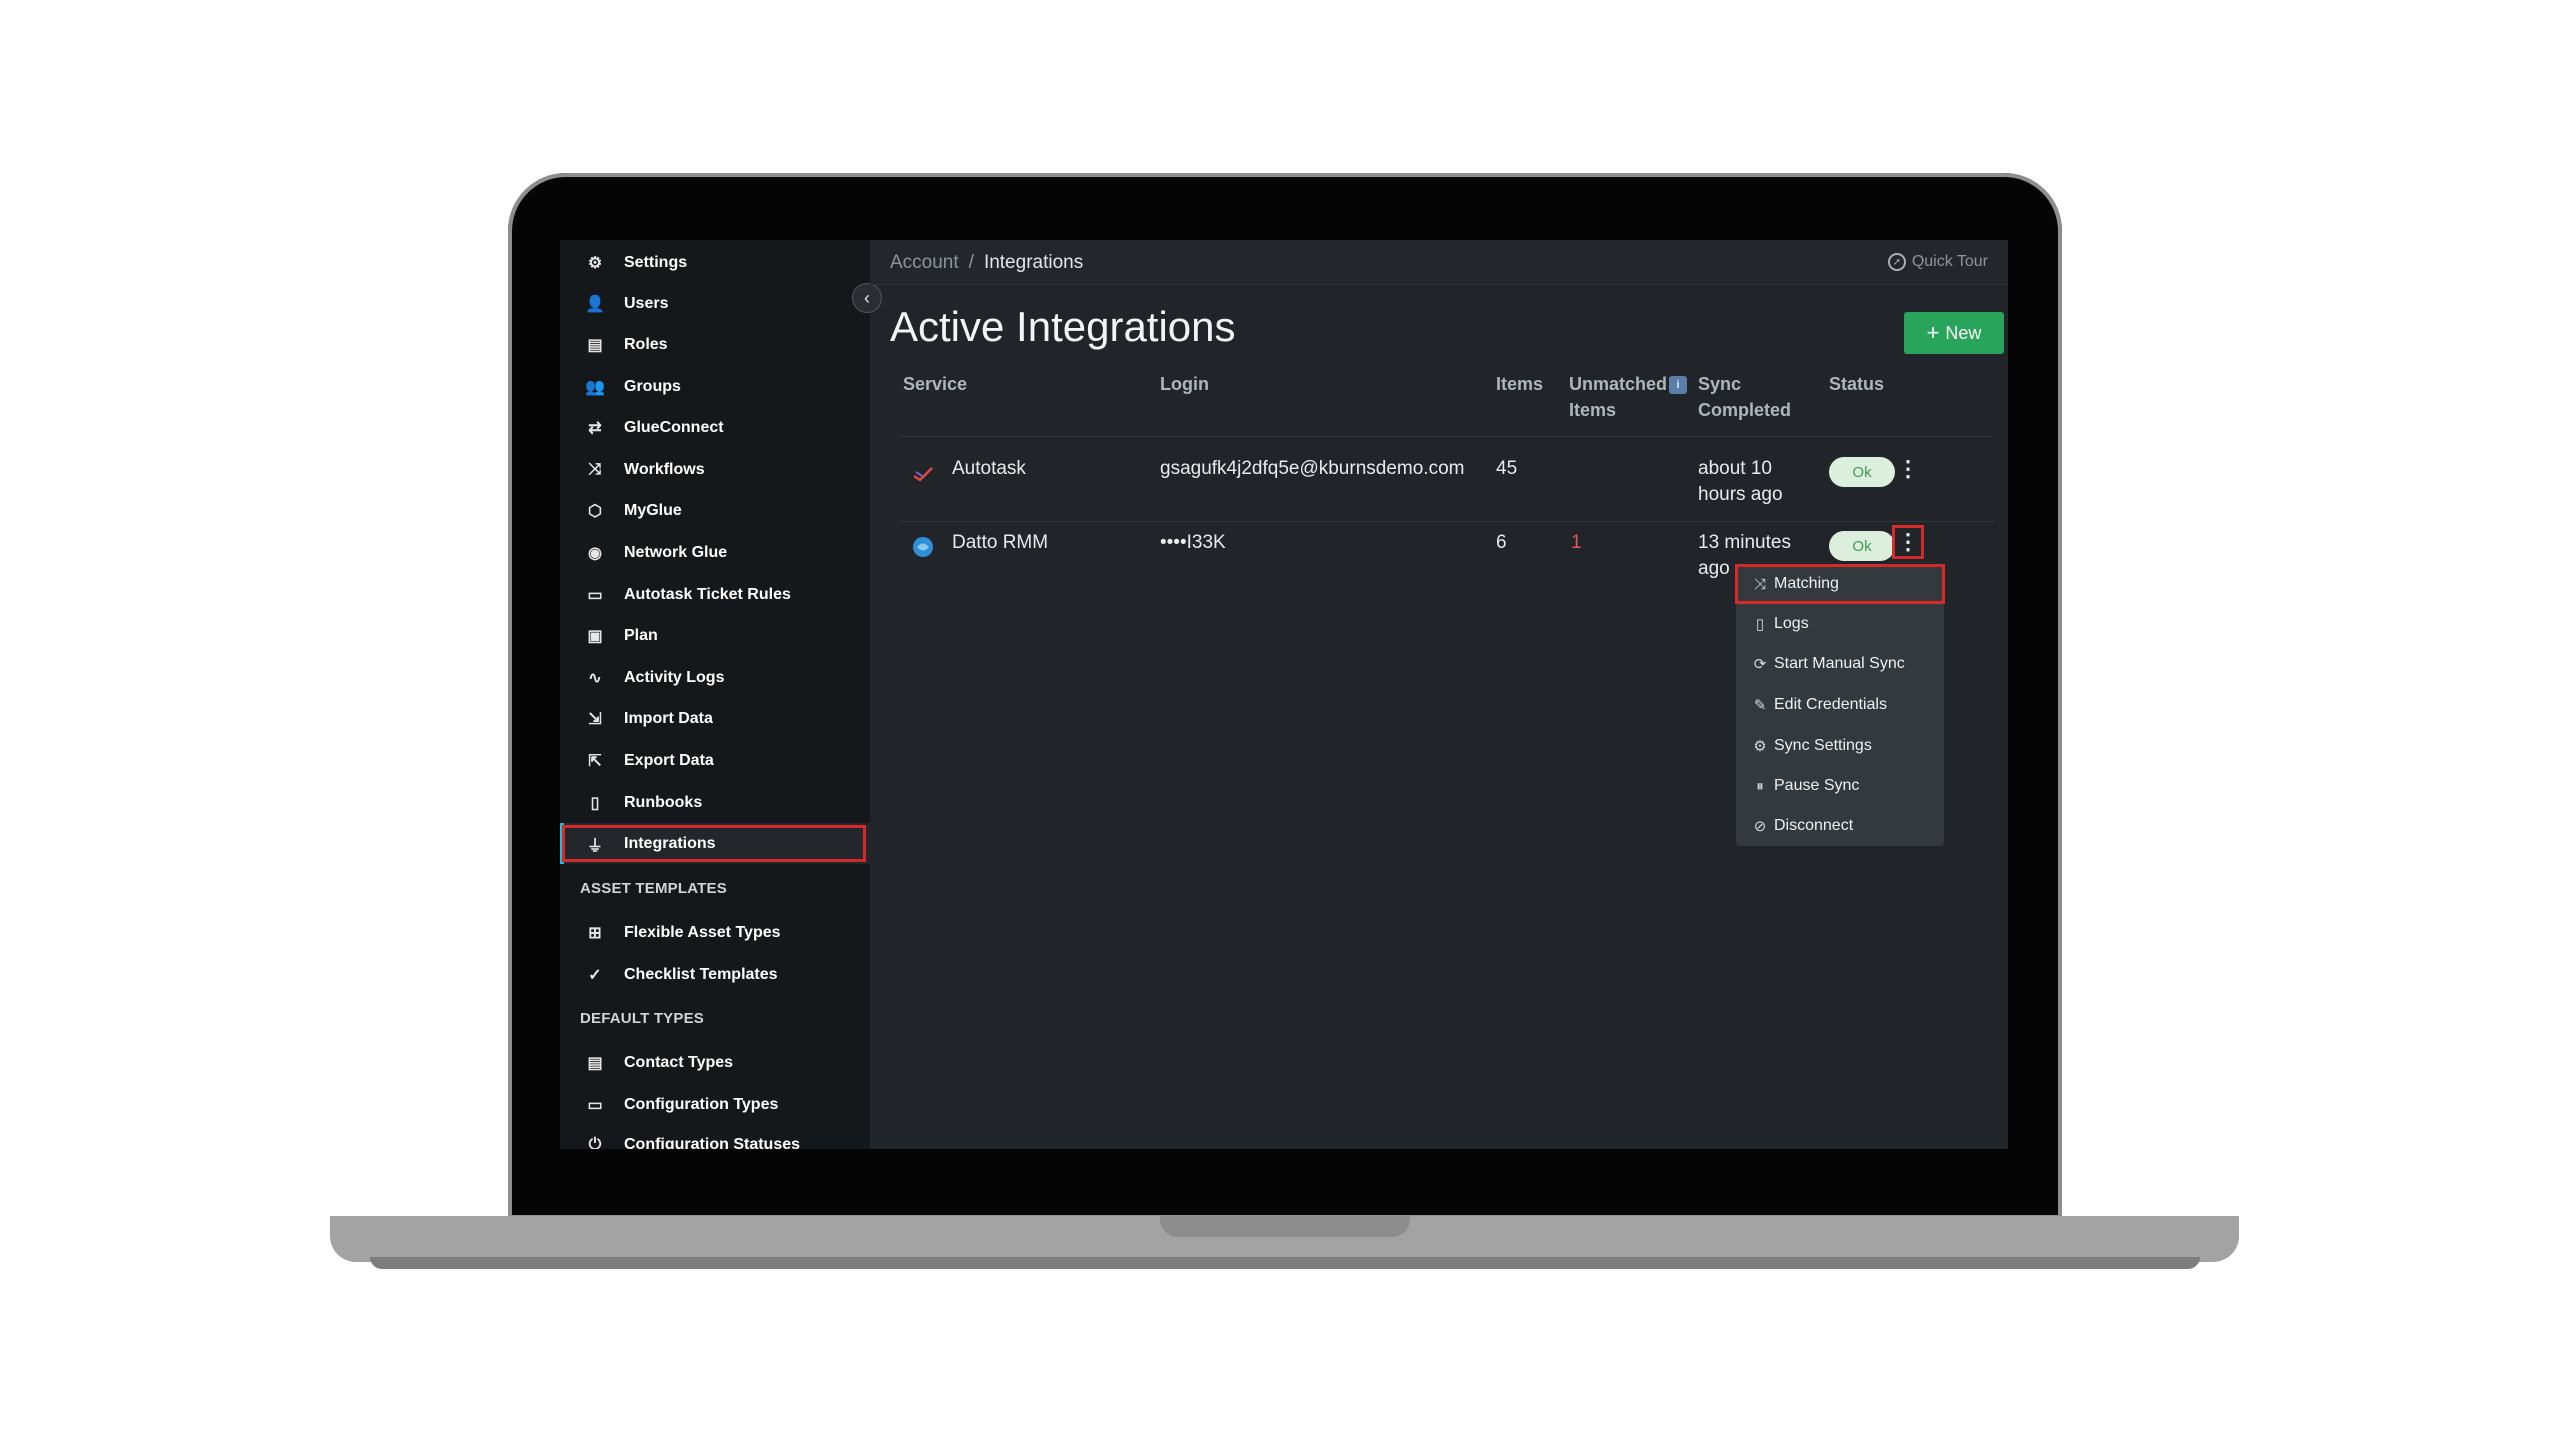 Image resolution: width=2560 pixels, height=1439 pixels. Describe the element at coordinates (642, 1018) in the screenshot. I see `section-heading-default-types: DEFAULT TYPES` at that location.